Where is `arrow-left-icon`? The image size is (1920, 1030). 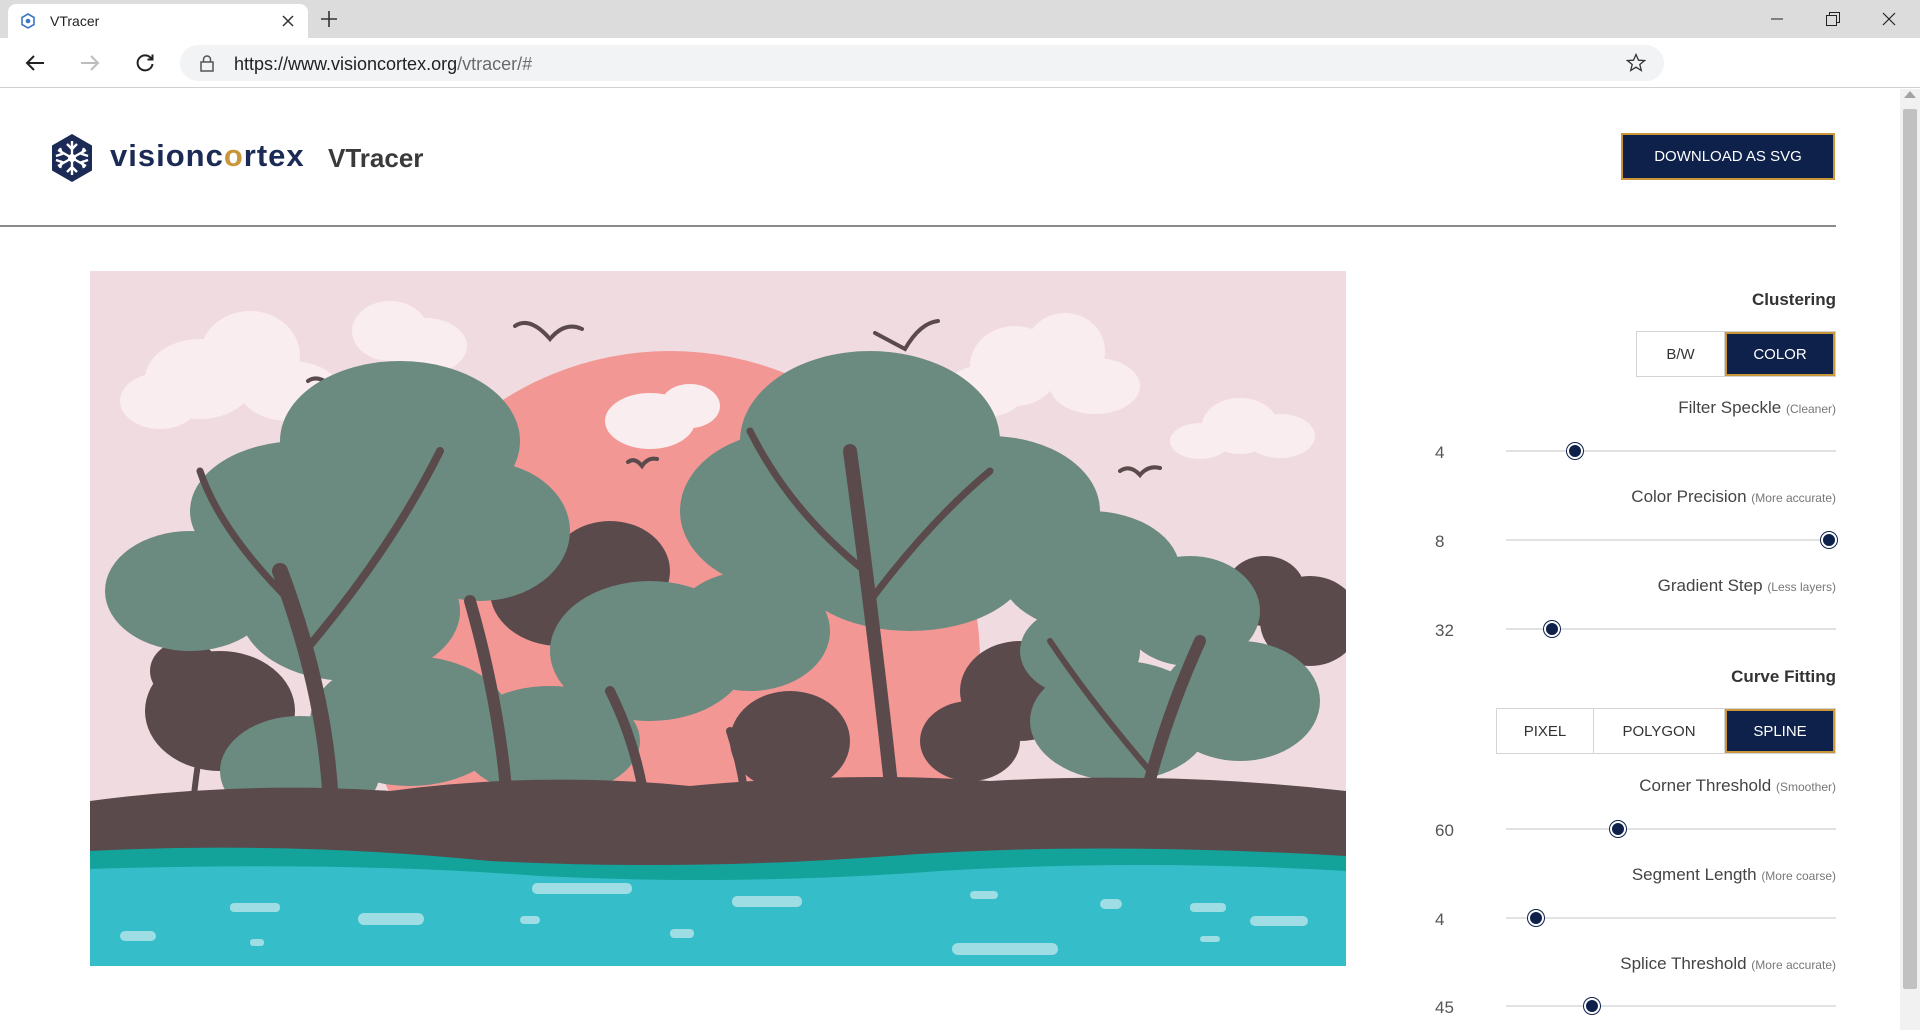 arrow-left-icon is located at coordinates (34, 63).